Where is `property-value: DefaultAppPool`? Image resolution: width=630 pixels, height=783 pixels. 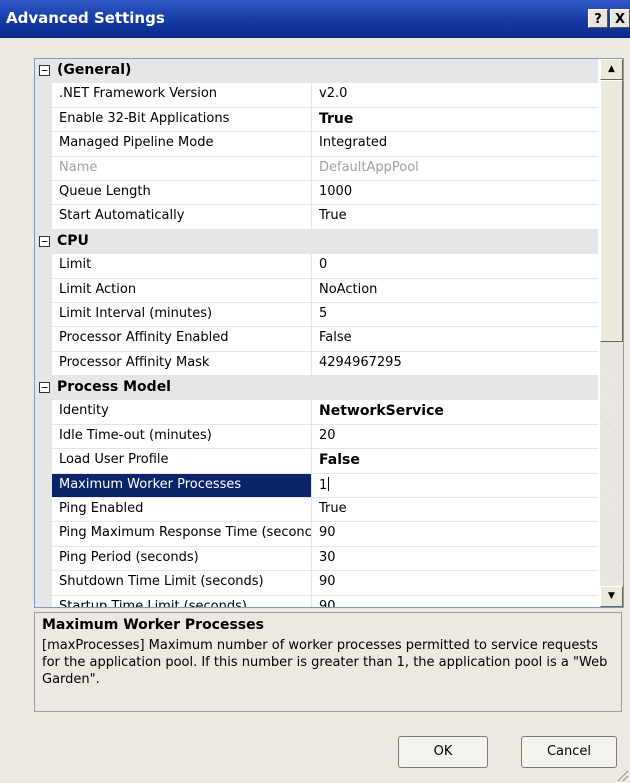 property-value: DefaultAppPool is located at coordinates (455, 169).